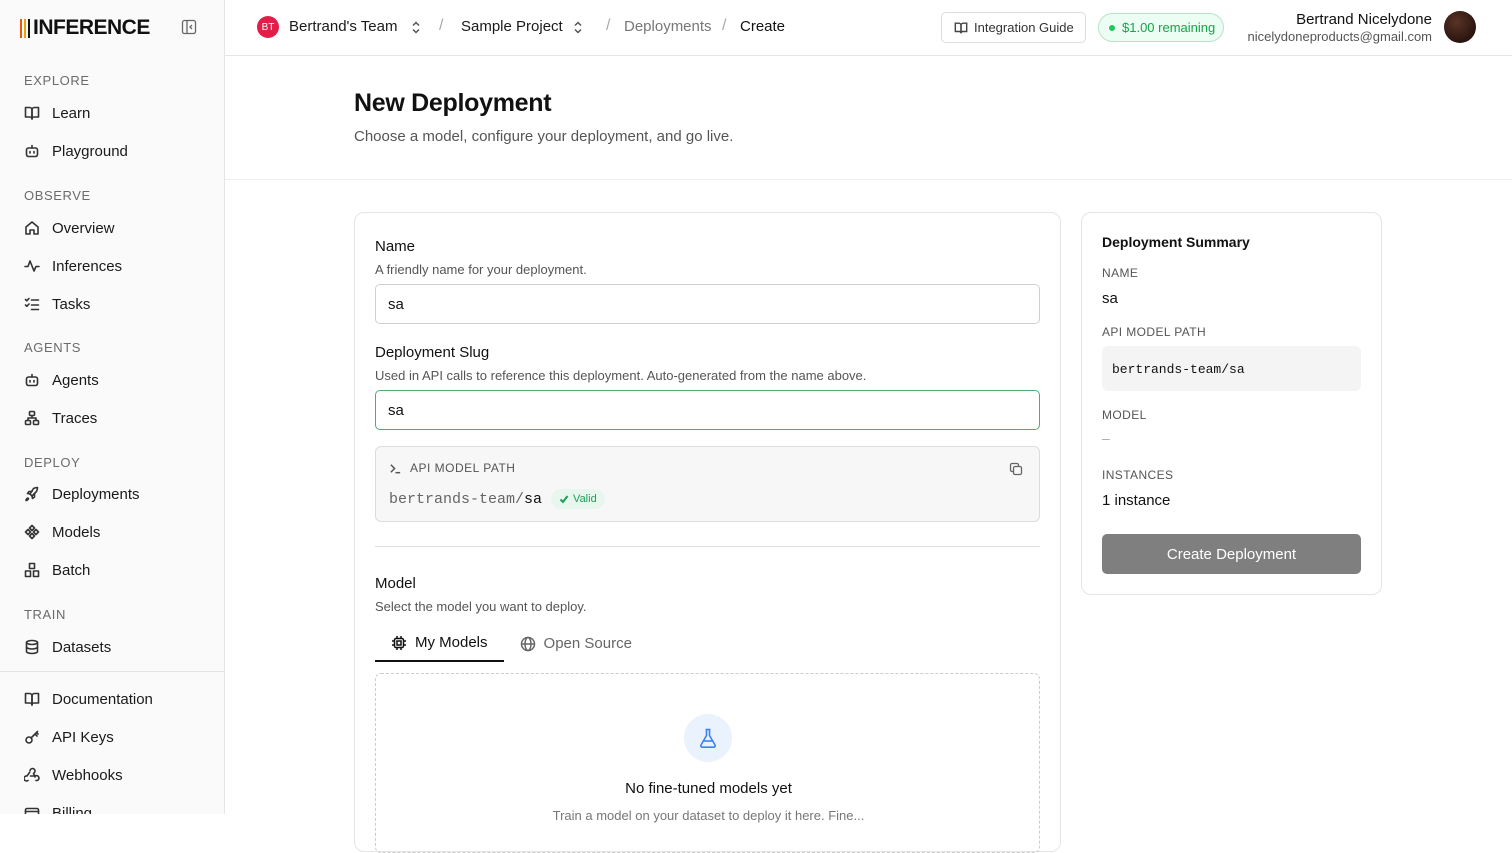 Image resolution: width=1512 pixels, height=853 pixels. Describe the element at coordinates (708, 738) in the screenshot. I see `flask-icon` at that location.